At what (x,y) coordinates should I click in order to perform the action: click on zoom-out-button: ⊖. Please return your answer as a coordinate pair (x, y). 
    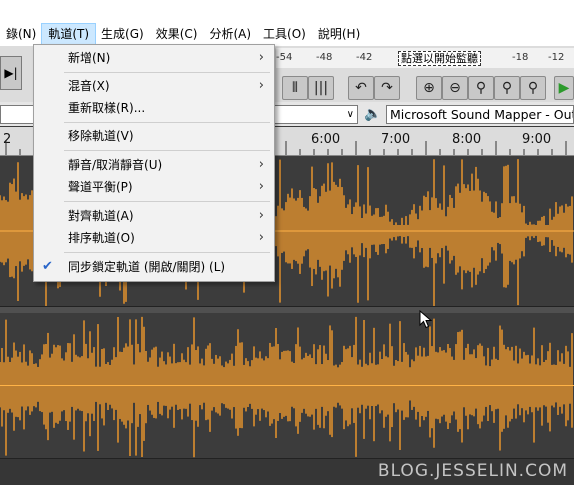
    Looking at the image, I should click on (455, 88).